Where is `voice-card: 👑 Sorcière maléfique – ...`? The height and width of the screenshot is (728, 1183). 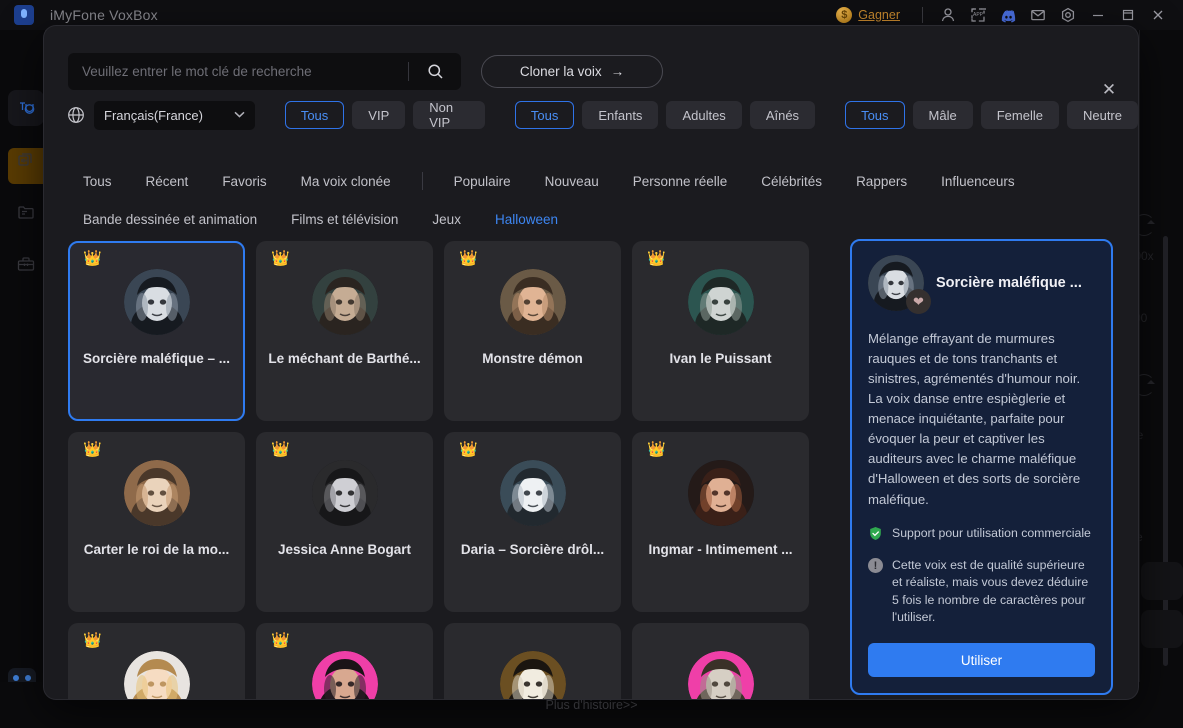 voice-card: 👑 Sorcière maléfique – ... is located at coordinates (156, 331).